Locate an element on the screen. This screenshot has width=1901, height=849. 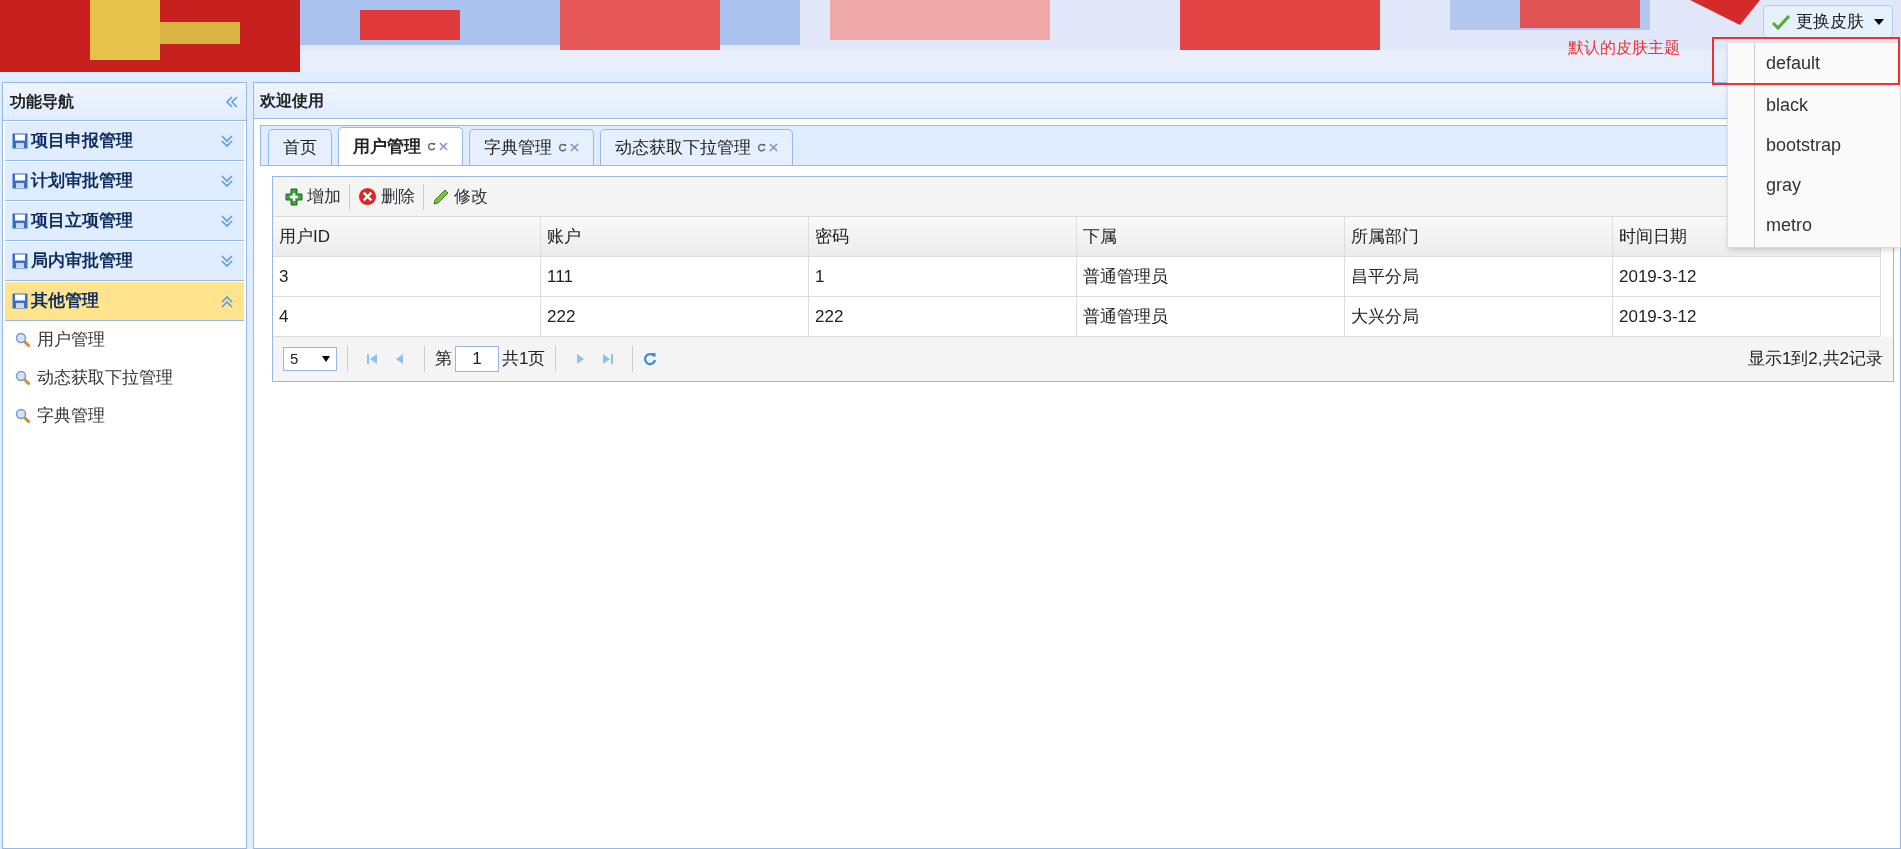
tab: 首页 is located at coordinates (300, 147).